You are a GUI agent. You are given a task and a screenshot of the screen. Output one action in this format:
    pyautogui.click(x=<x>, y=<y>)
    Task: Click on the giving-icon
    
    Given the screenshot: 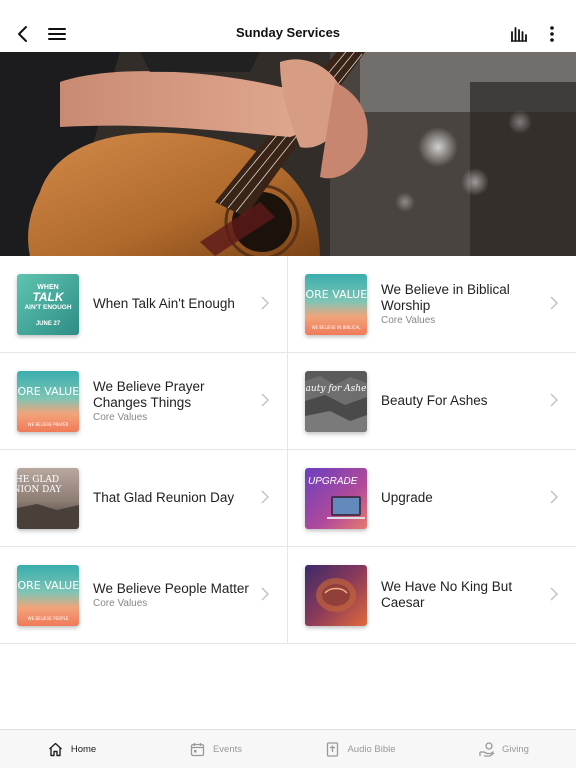 What is the action you would take?
    pyautogui.click(x=487, y=749)
    